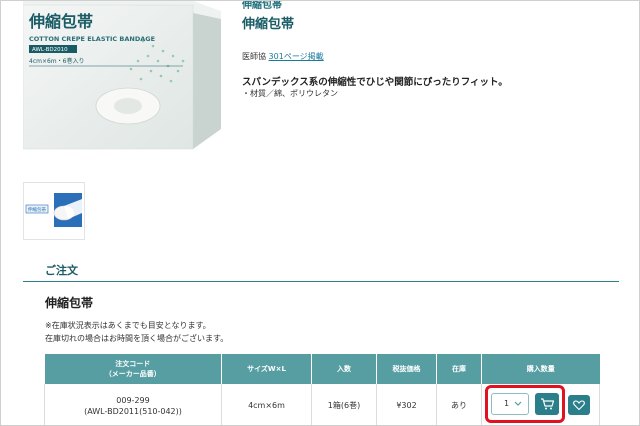 This screenshot has height=426, width=640. I want to click on col-price: 税抜価格, so click(406, 369).